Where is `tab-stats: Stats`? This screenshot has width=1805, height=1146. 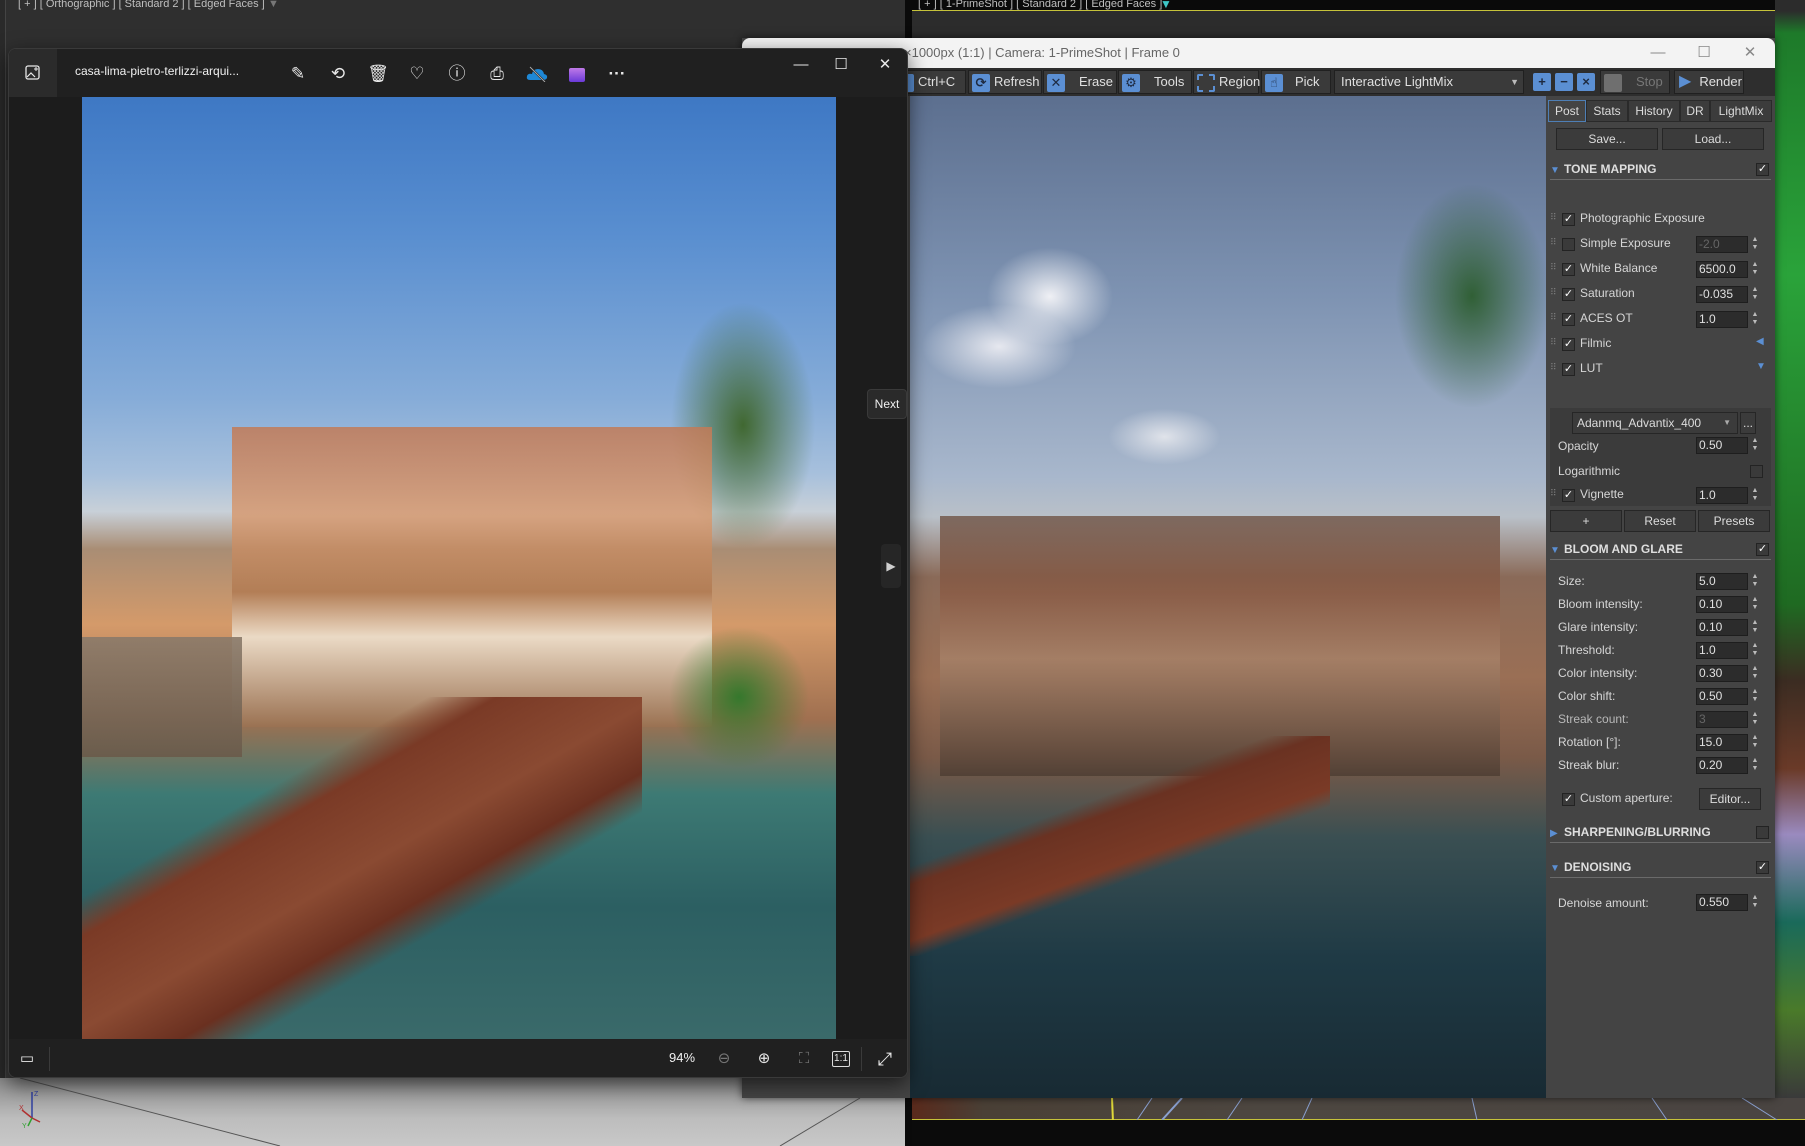
tab-stats: Stats is located at coordinates (1607, 111).